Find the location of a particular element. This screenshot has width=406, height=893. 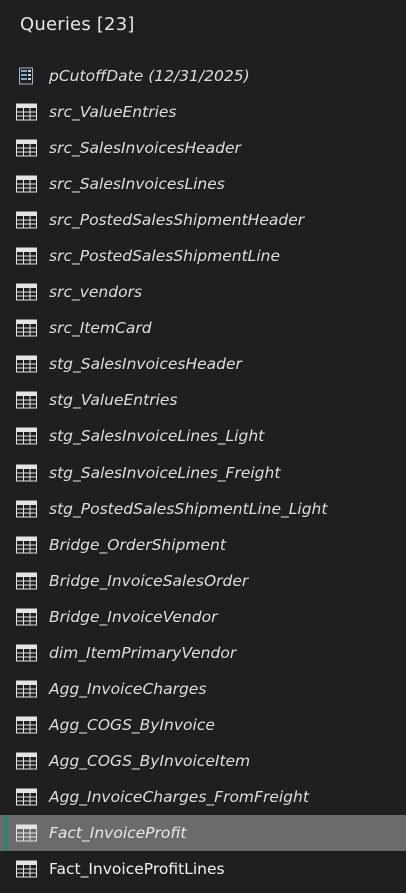

query-label: src_ItemCard is located at coordinates (100, 328).